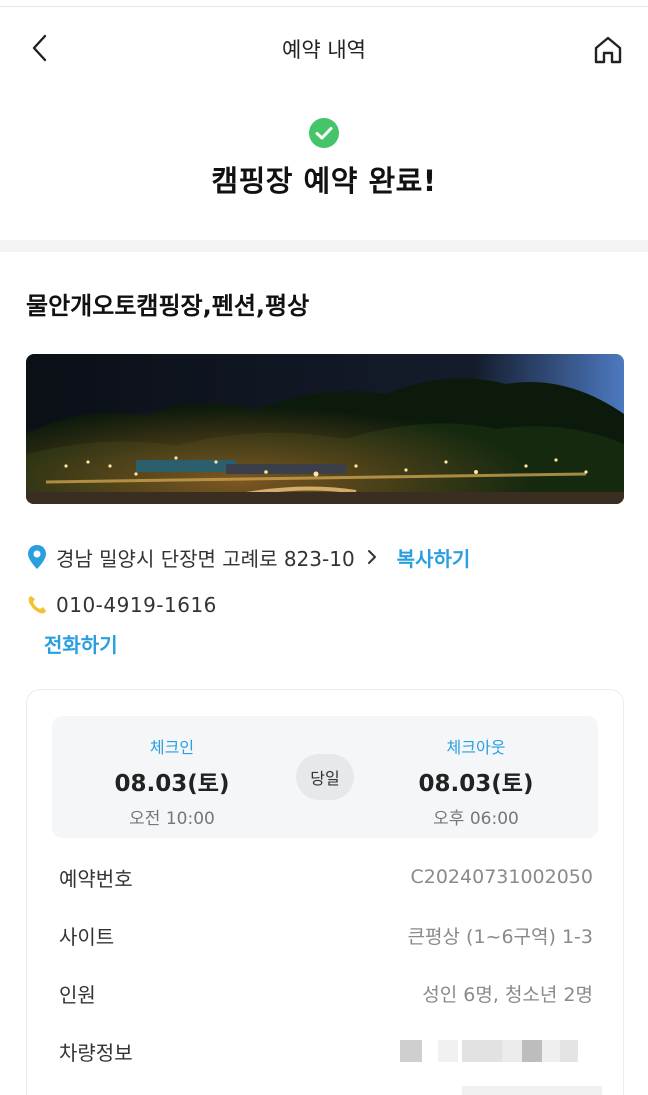  What do you see at coordinates (37, 557) in the screenshot?
I see `location-pin-icon` at bounding box center [37, 557].